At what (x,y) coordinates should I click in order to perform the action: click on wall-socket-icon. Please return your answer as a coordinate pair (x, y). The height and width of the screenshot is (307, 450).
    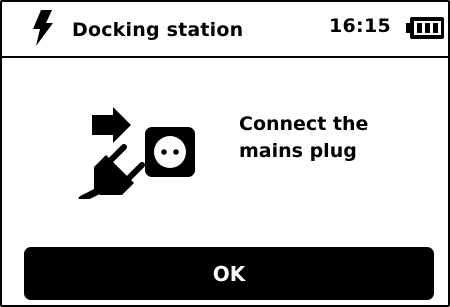
    Looking at the image, I should click on (170, 152).